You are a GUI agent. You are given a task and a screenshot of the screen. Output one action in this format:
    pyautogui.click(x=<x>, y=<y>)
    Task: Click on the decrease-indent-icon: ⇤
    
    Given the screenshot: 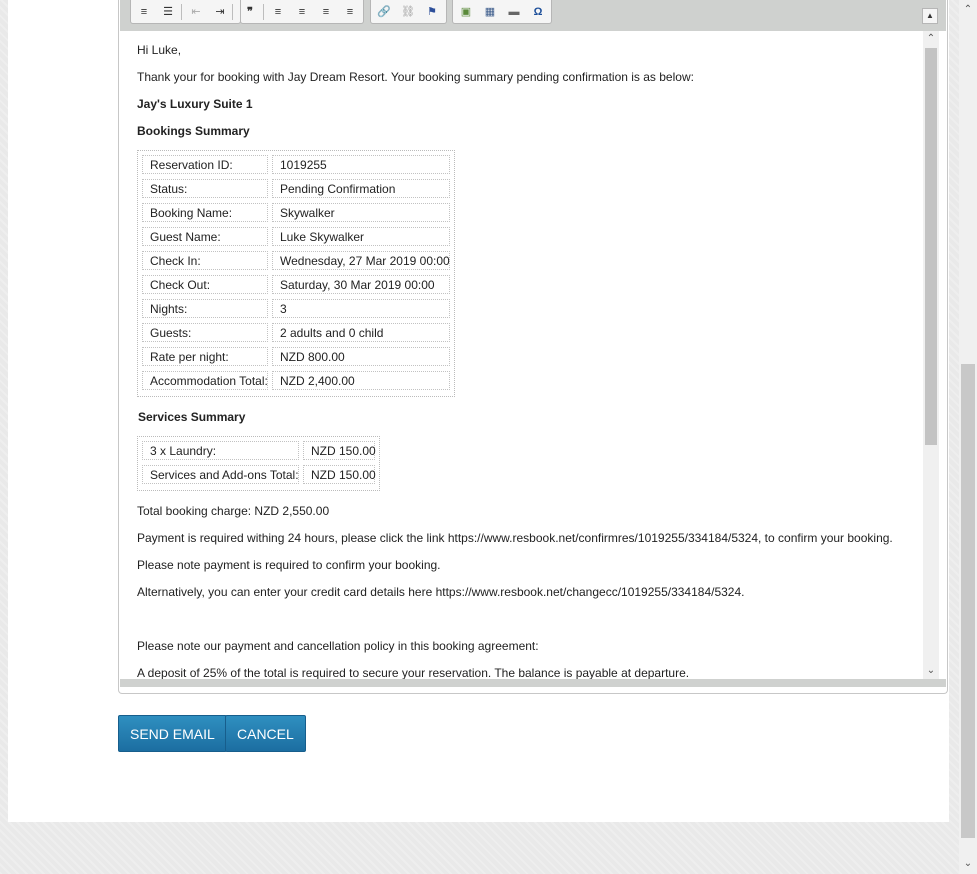 What is the action you would take?
    pyautogui.click(x=196, y=12)
    